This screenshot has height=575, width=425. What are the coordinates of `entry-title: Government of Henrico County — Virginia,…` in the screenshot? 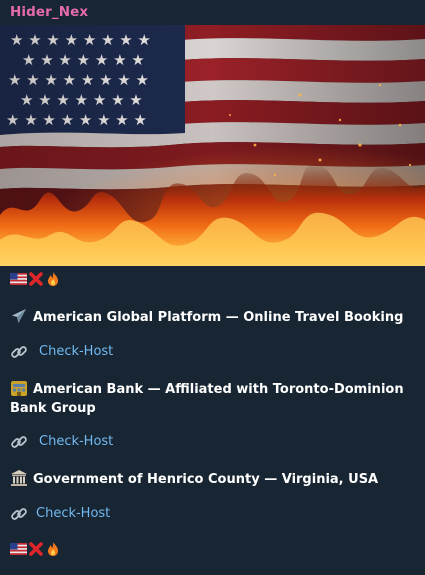 It's located at (194, 479).